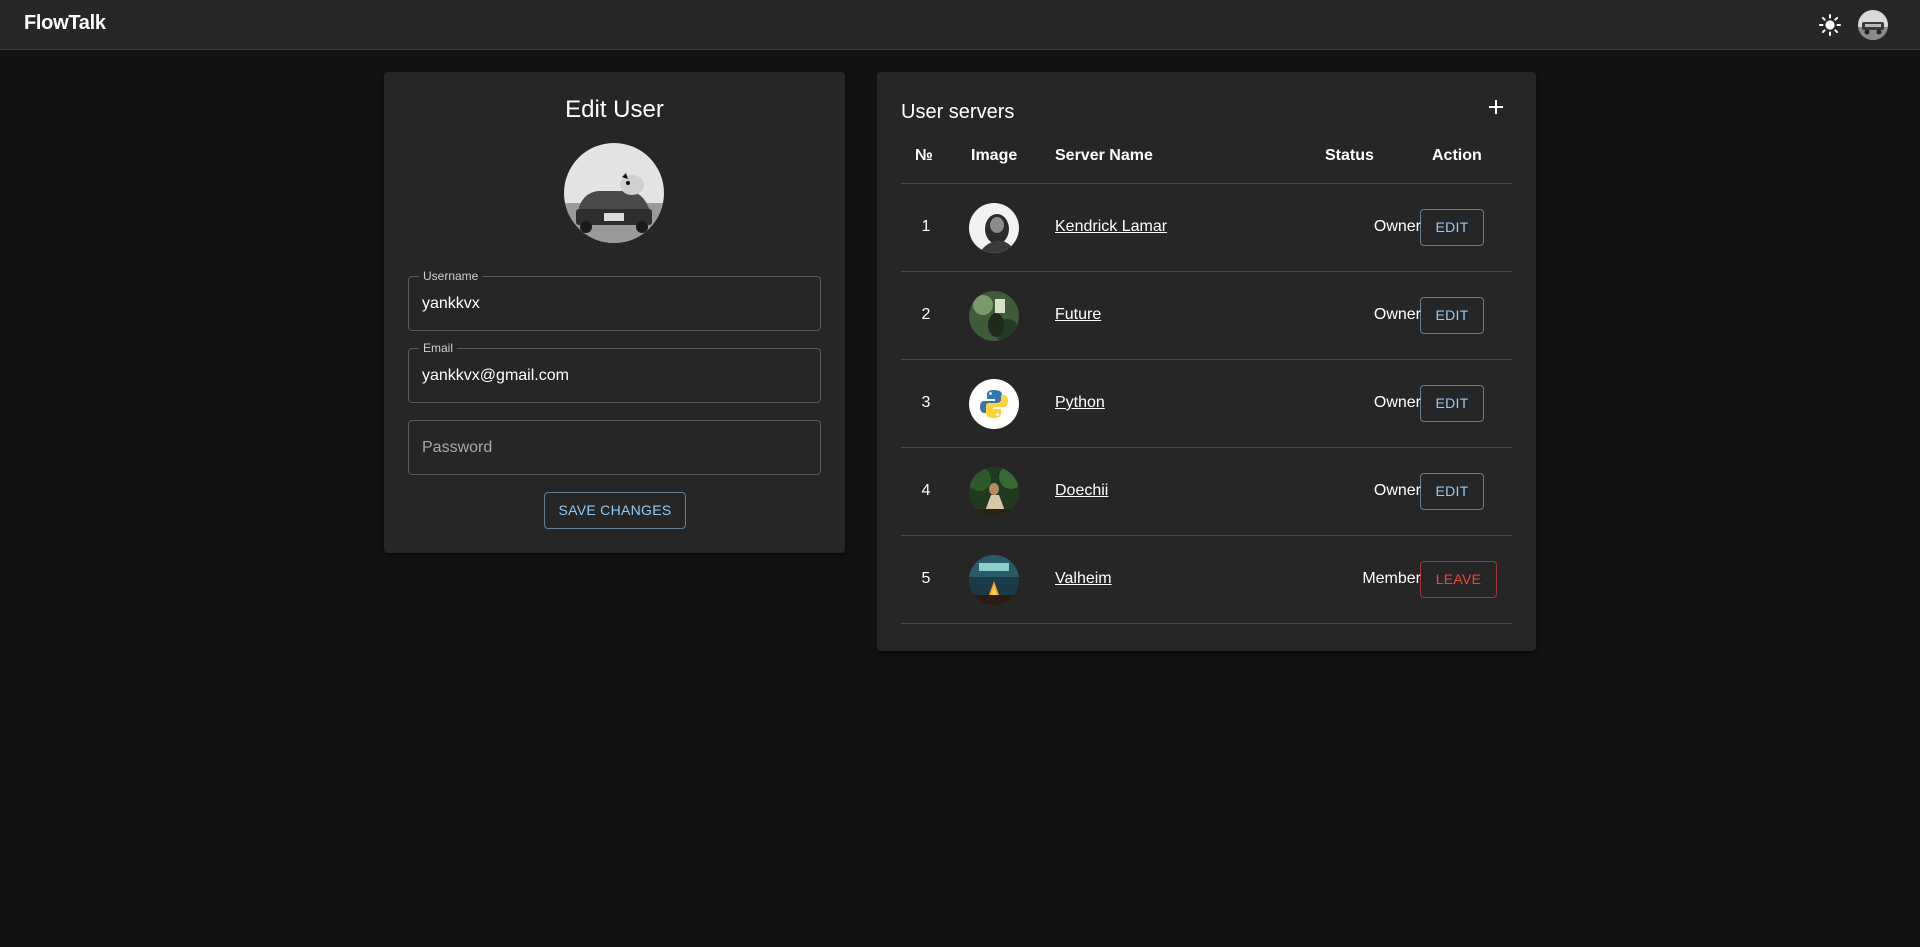 The width and height of the screenshot is (1920, 947). I want to click on user-servers-title: User servers, so click(958, 112).